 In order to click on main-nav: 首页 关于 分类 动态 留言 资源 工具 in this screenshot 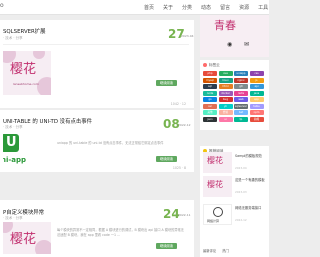, I will do `click(210, 7)`.